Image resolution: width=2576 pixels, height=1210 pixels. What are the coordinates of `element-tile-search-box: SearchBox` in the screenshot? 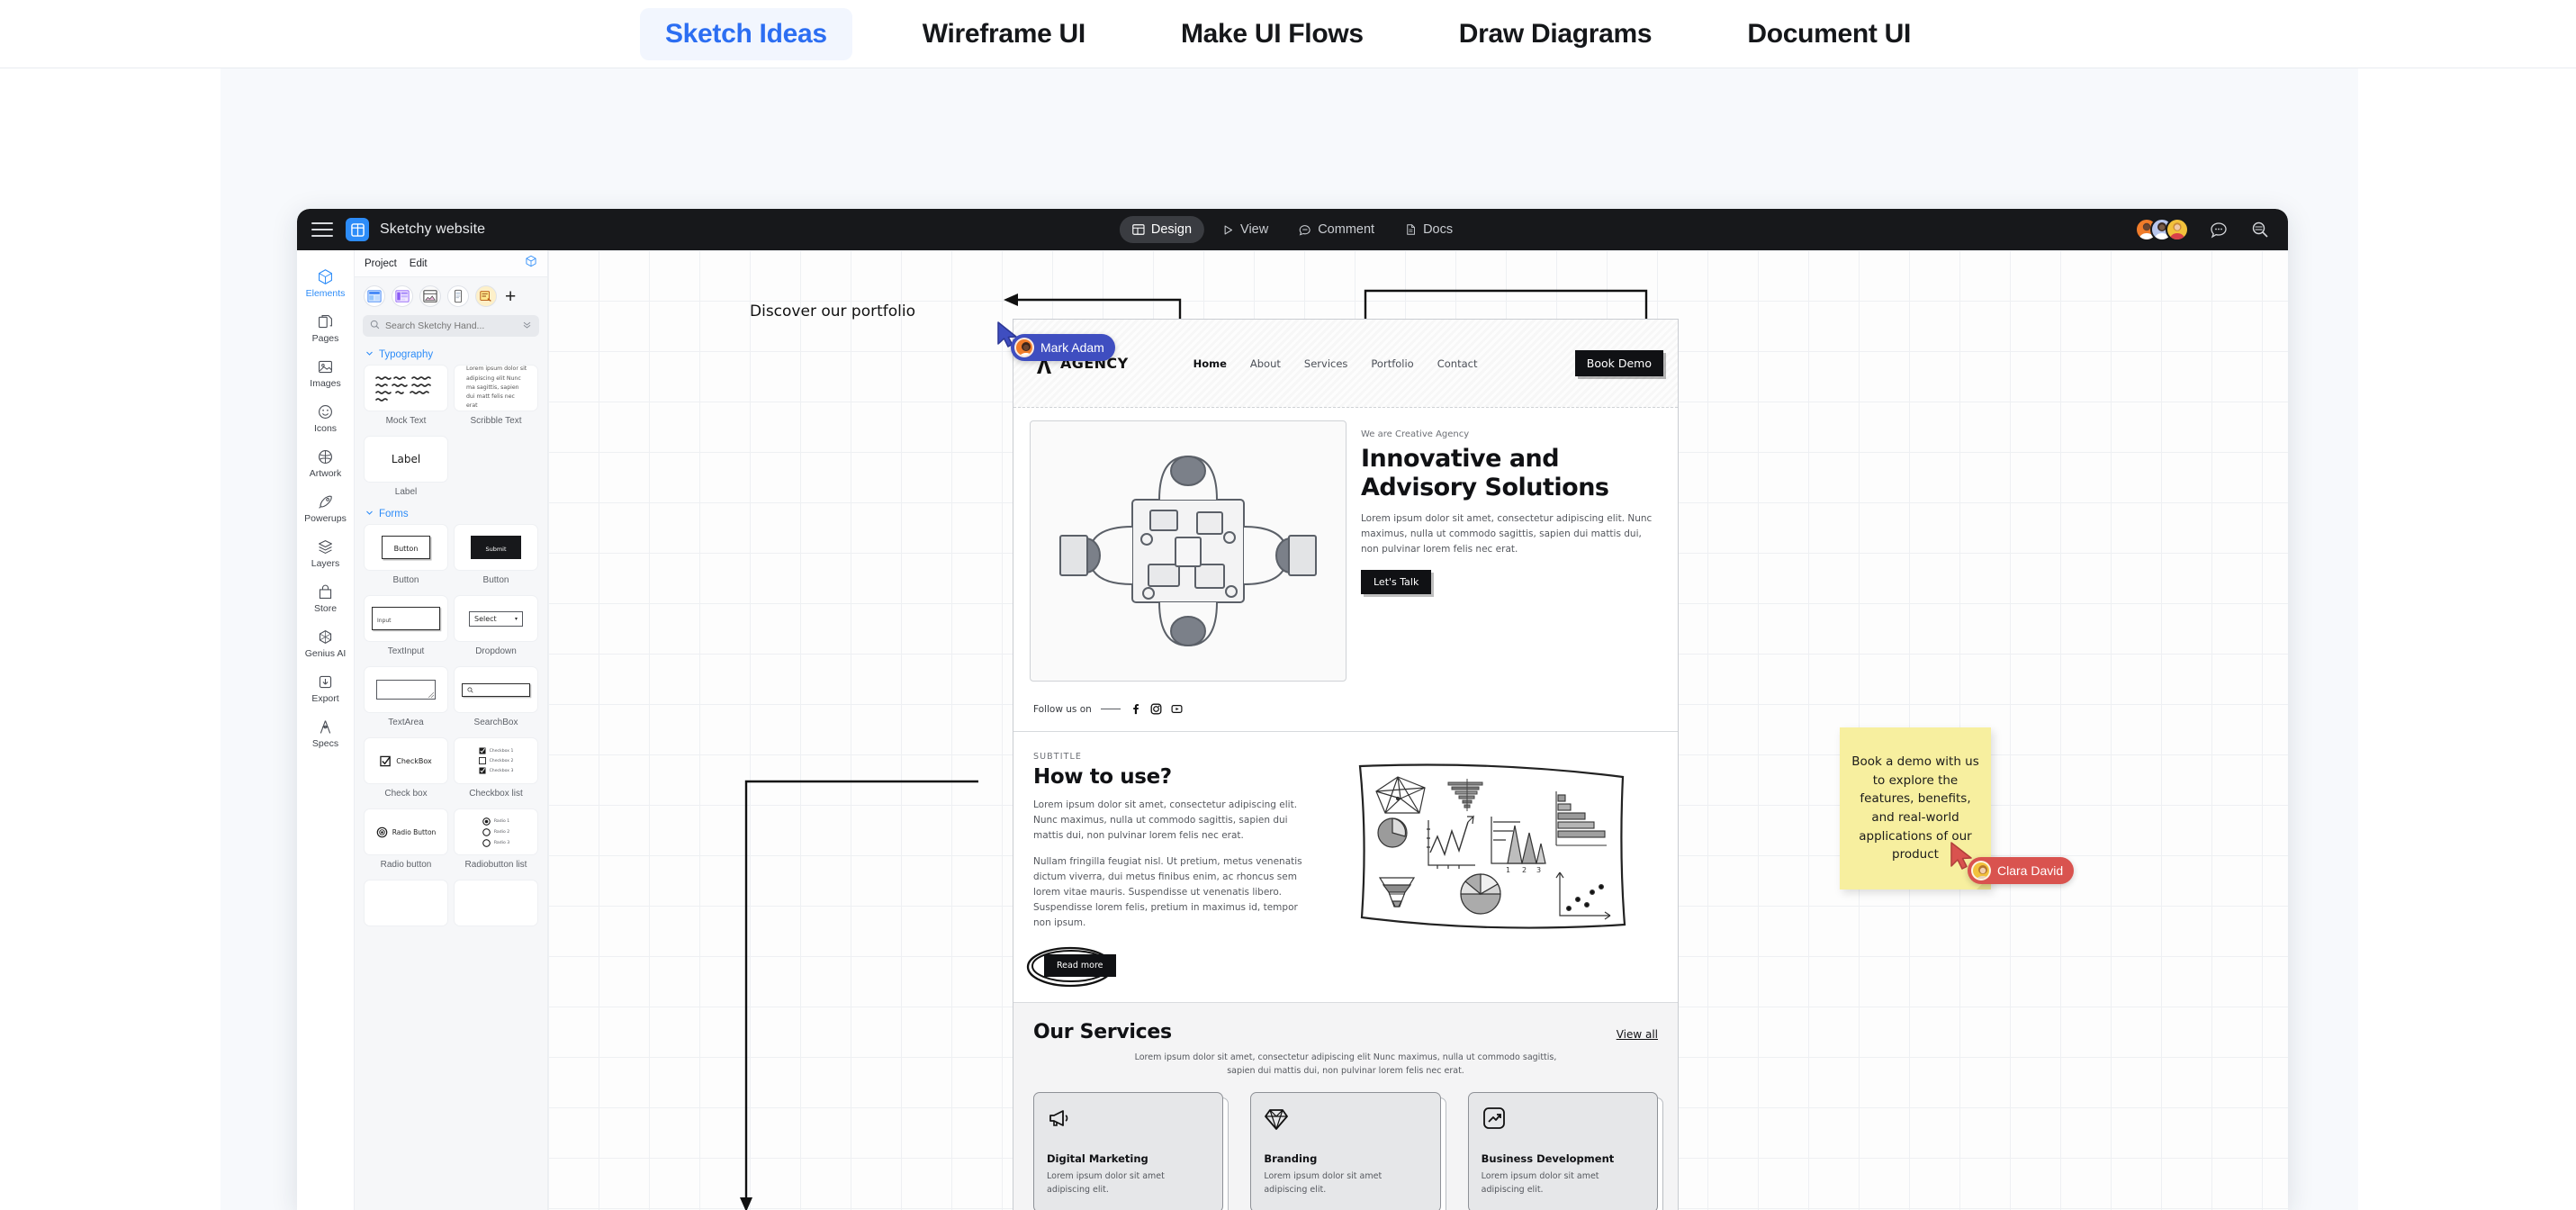 It's located at (496, 700).